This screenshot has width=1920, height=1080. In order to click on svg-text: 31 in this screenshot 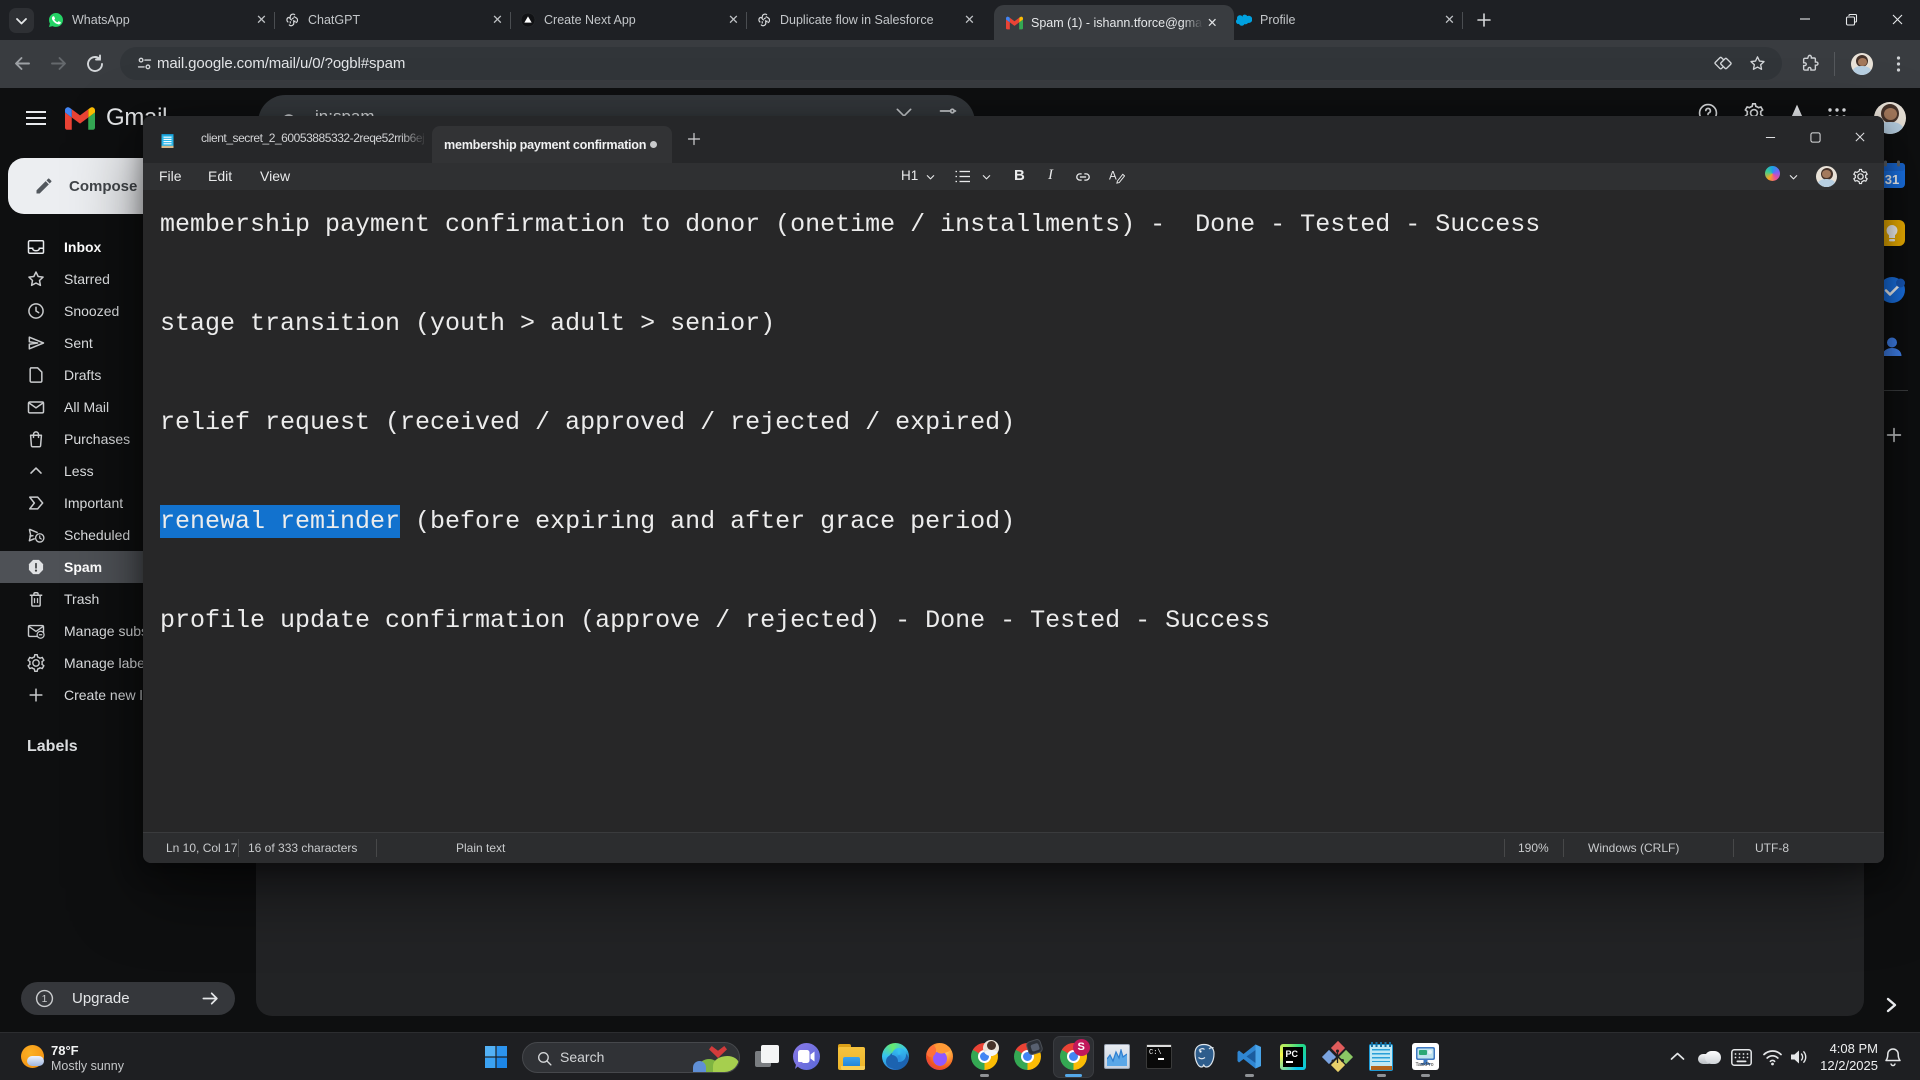, I will do `click(1892, 179)`.